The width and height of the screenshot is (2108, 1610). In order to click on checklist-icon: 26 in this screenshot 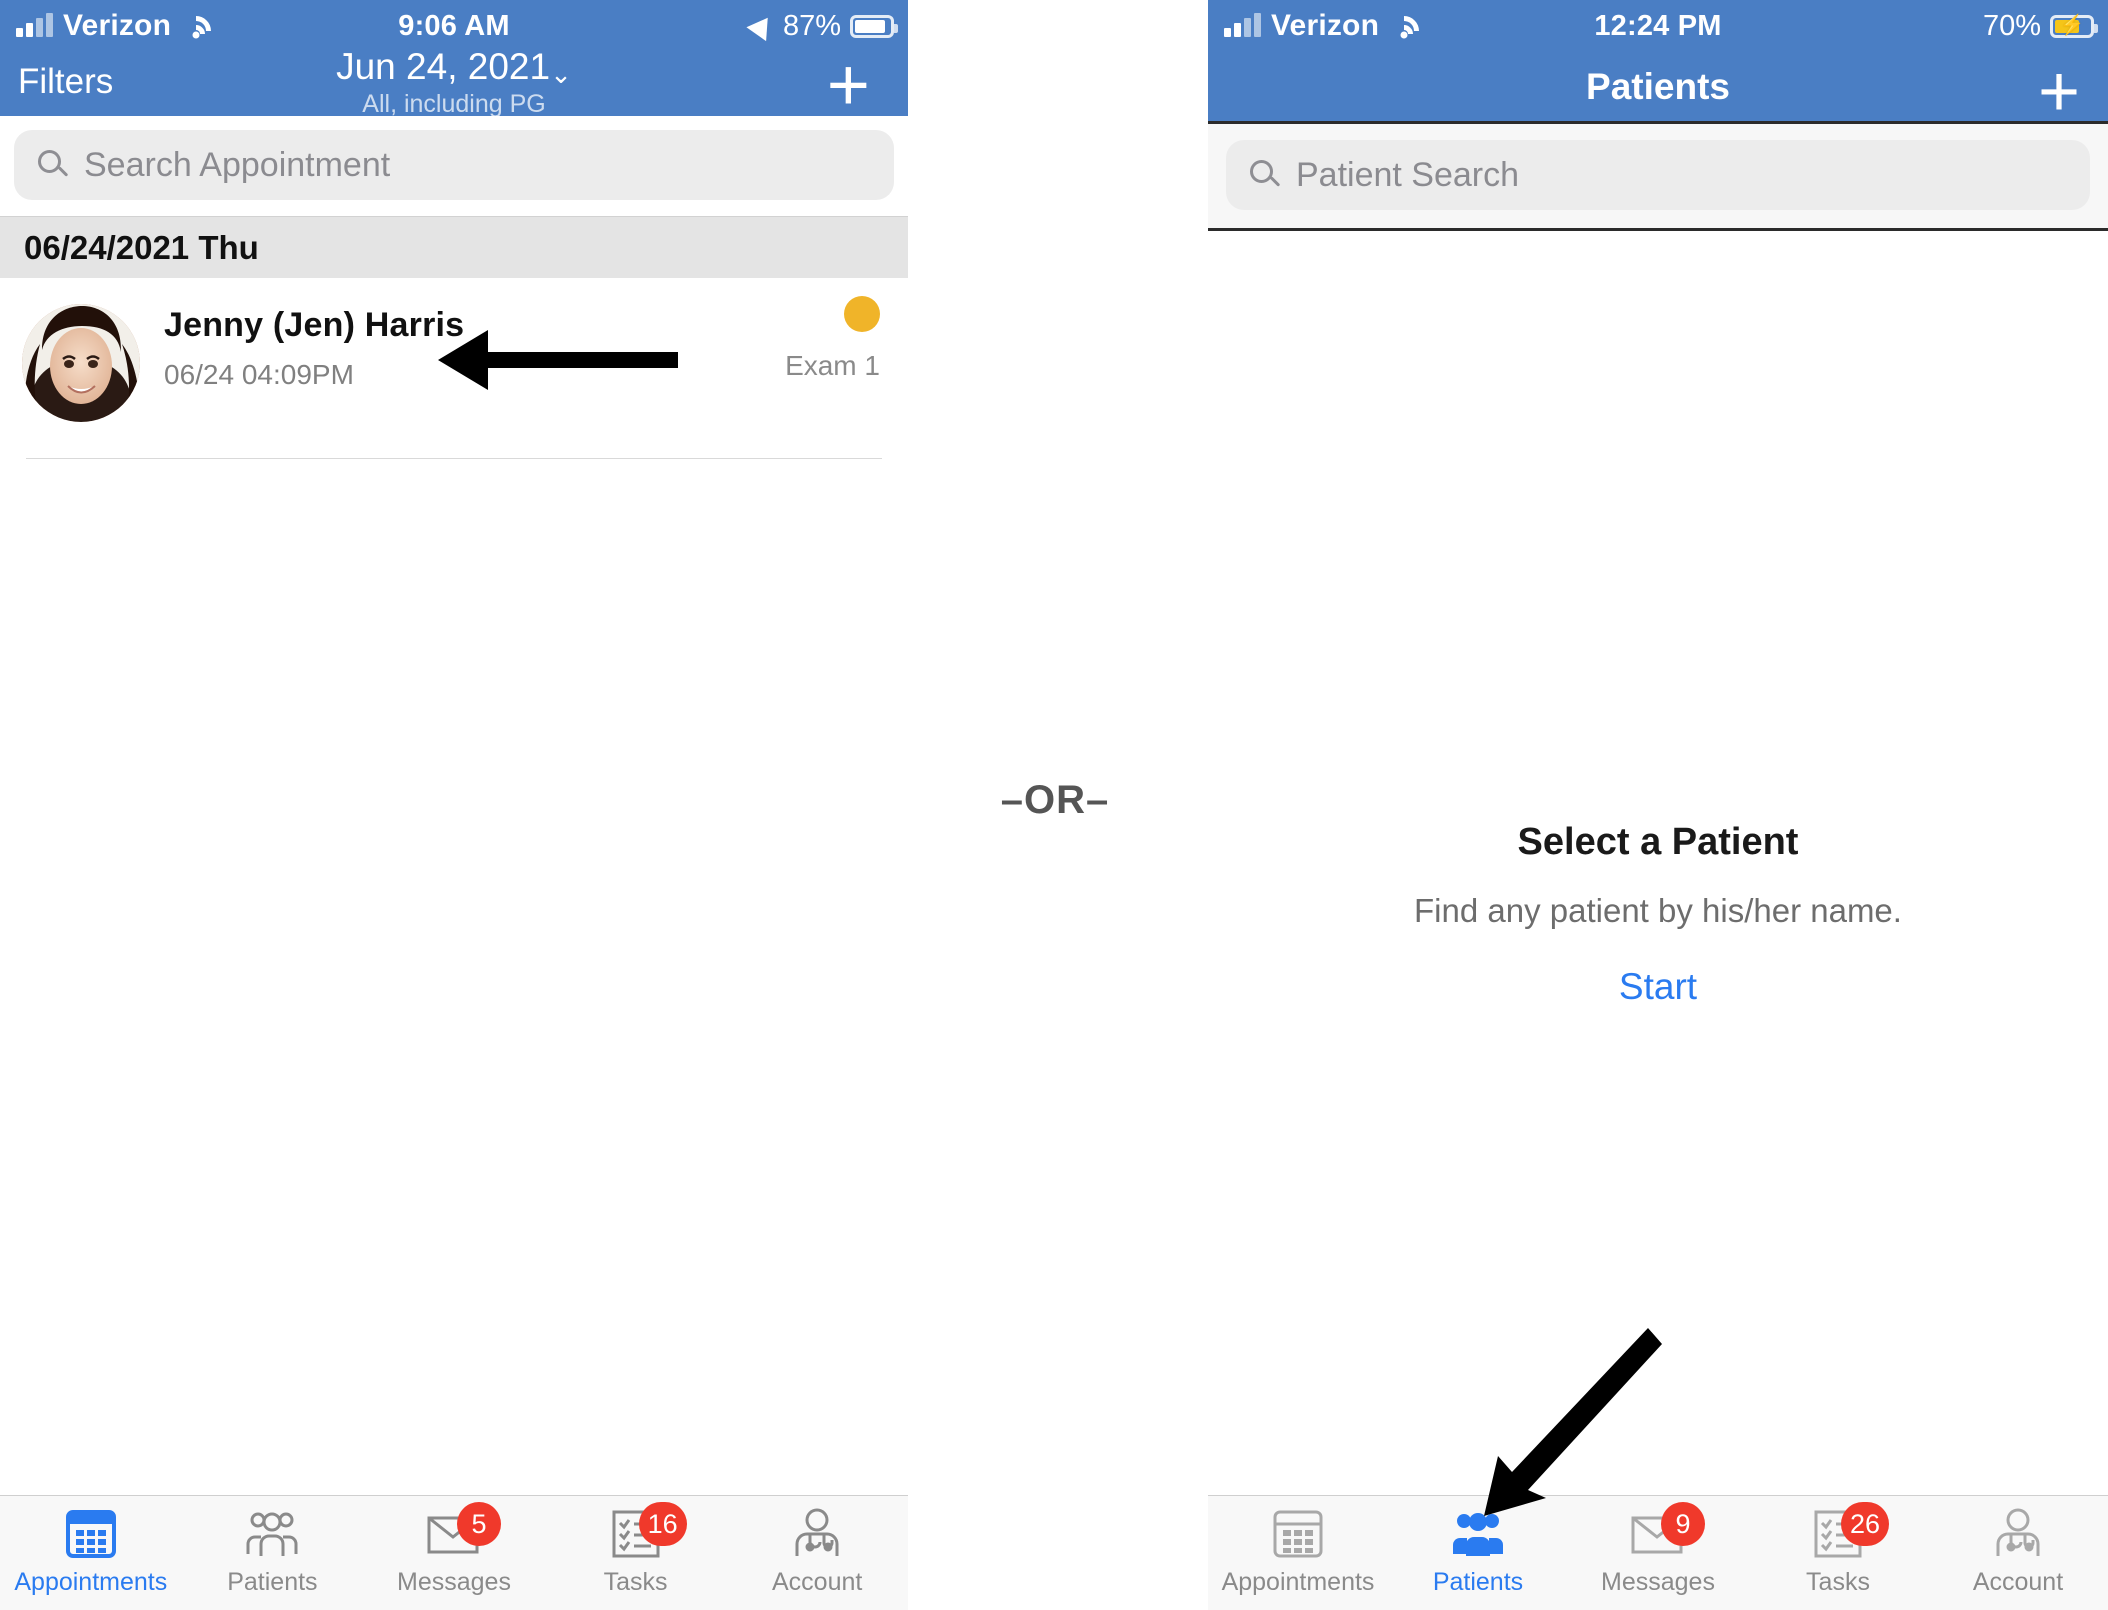, I will do `click(1848, 1533)`.